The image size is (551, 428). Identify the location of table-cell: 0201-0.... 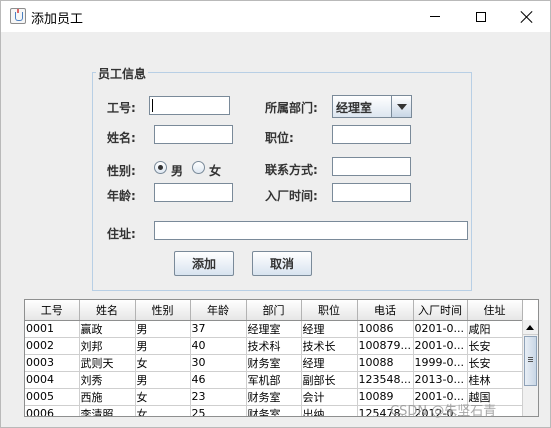
(440, 329).